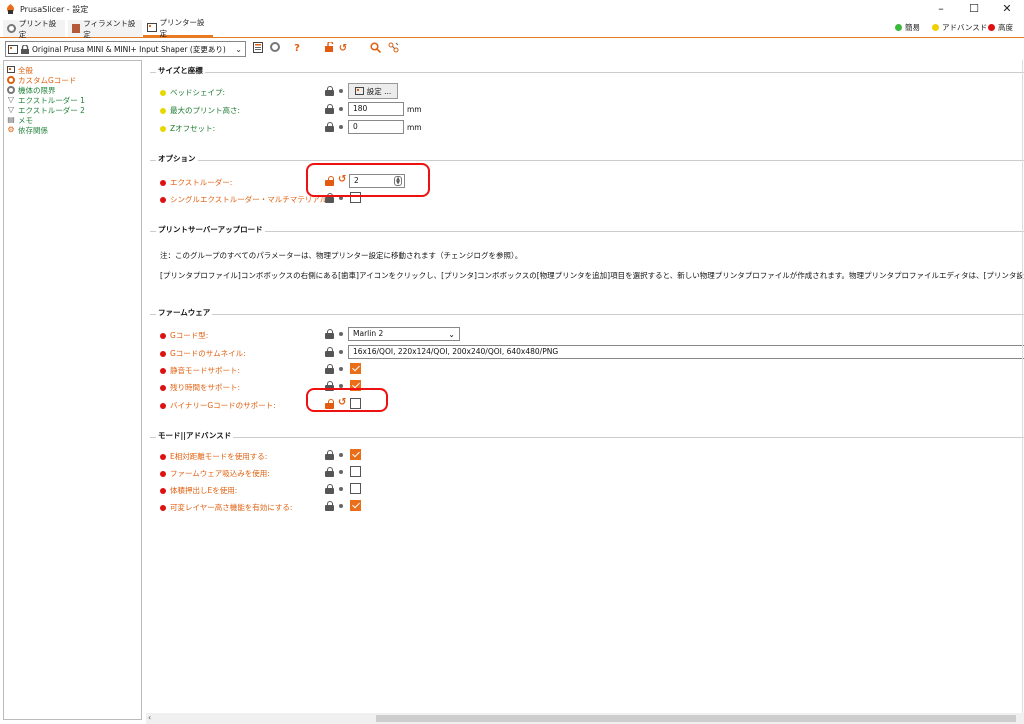  What do you see at coordinates (200, 110) in the screenshot?
I see `option-label: 最大のプリント高さ:` at bounding box center [200, 110].